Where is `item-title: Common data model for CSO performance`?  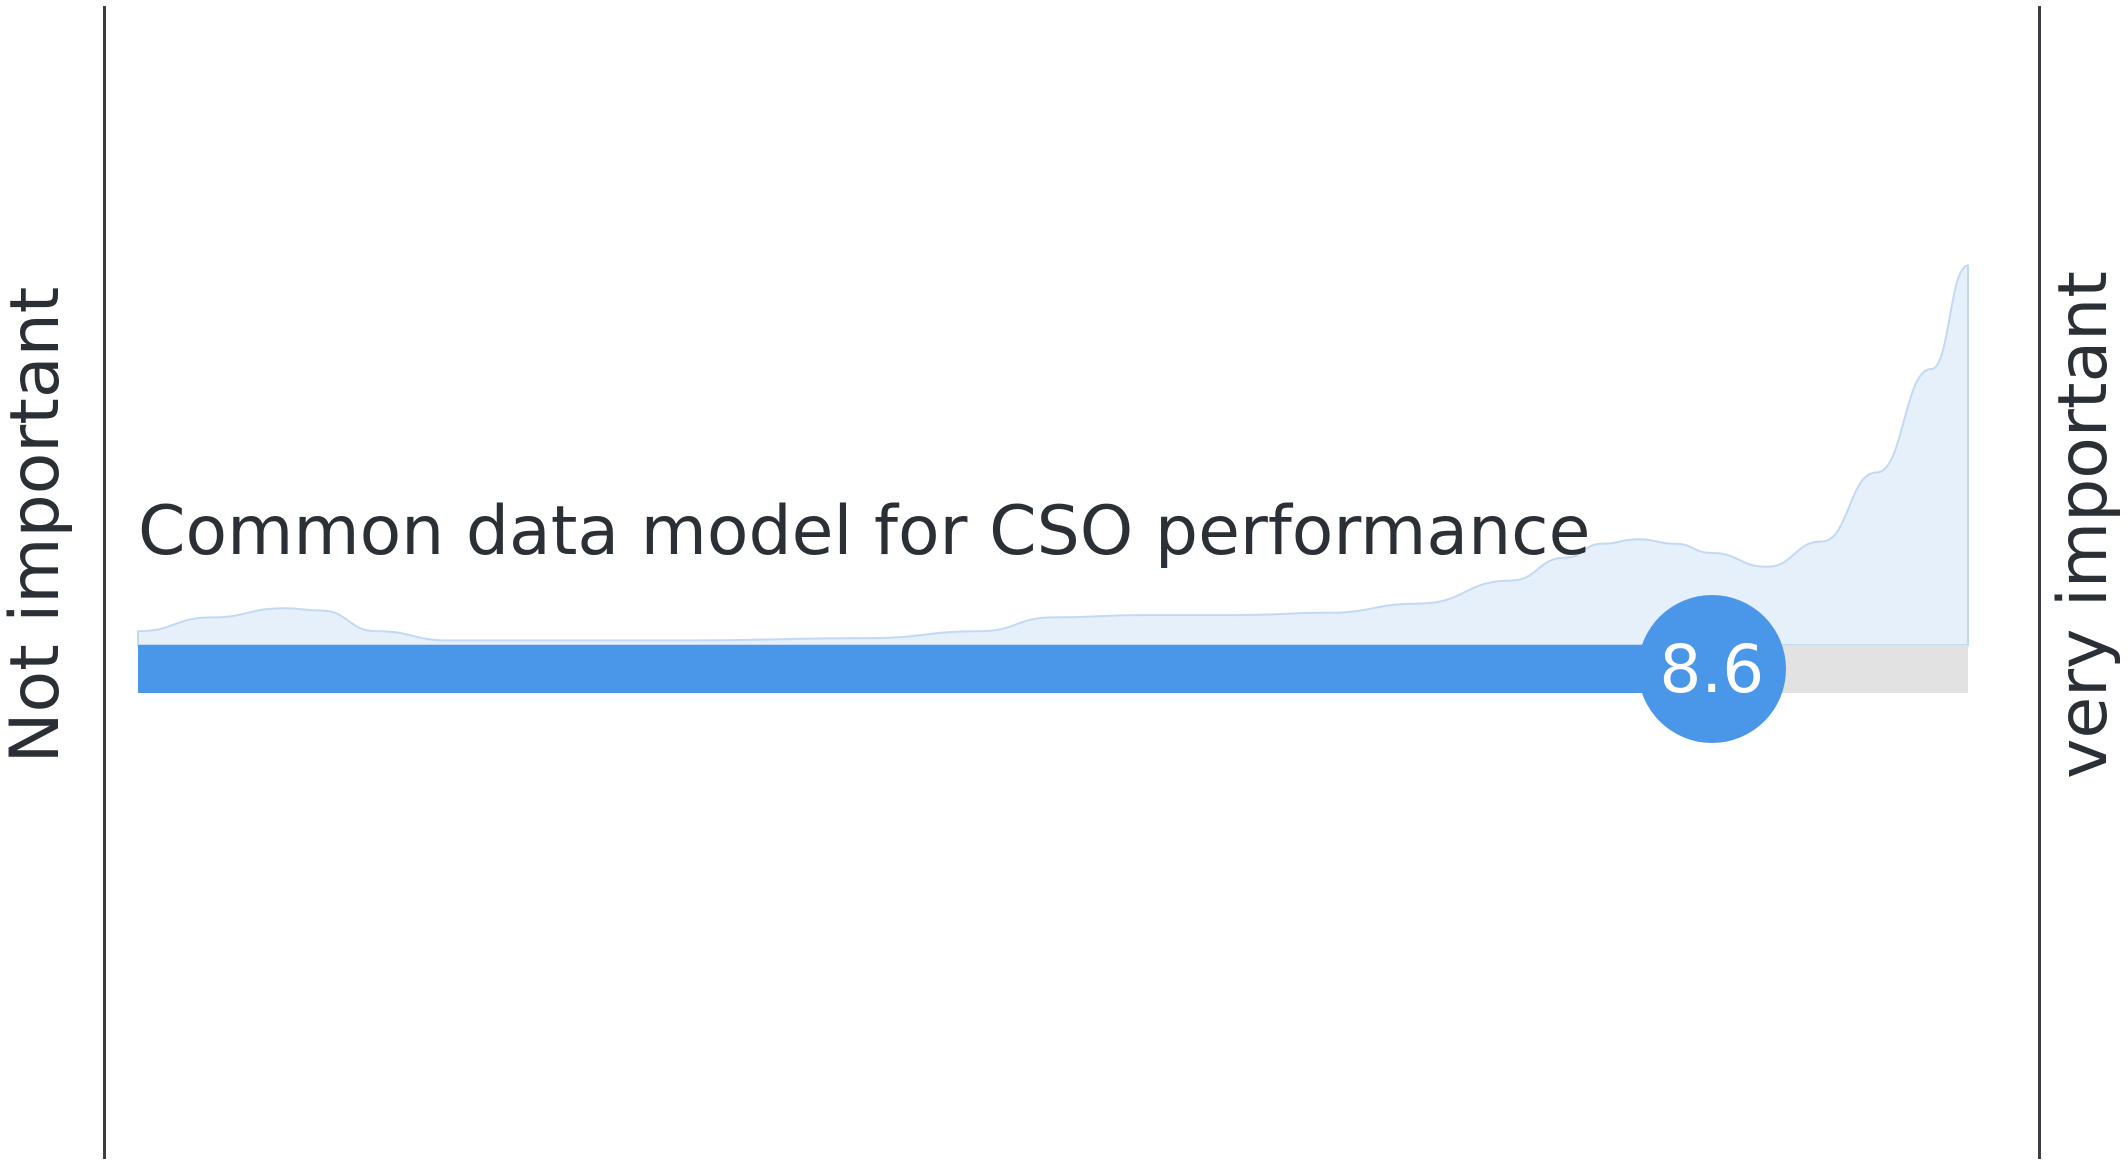 item-title: Common data model for CSO performance is located at coordinates (864, 531).